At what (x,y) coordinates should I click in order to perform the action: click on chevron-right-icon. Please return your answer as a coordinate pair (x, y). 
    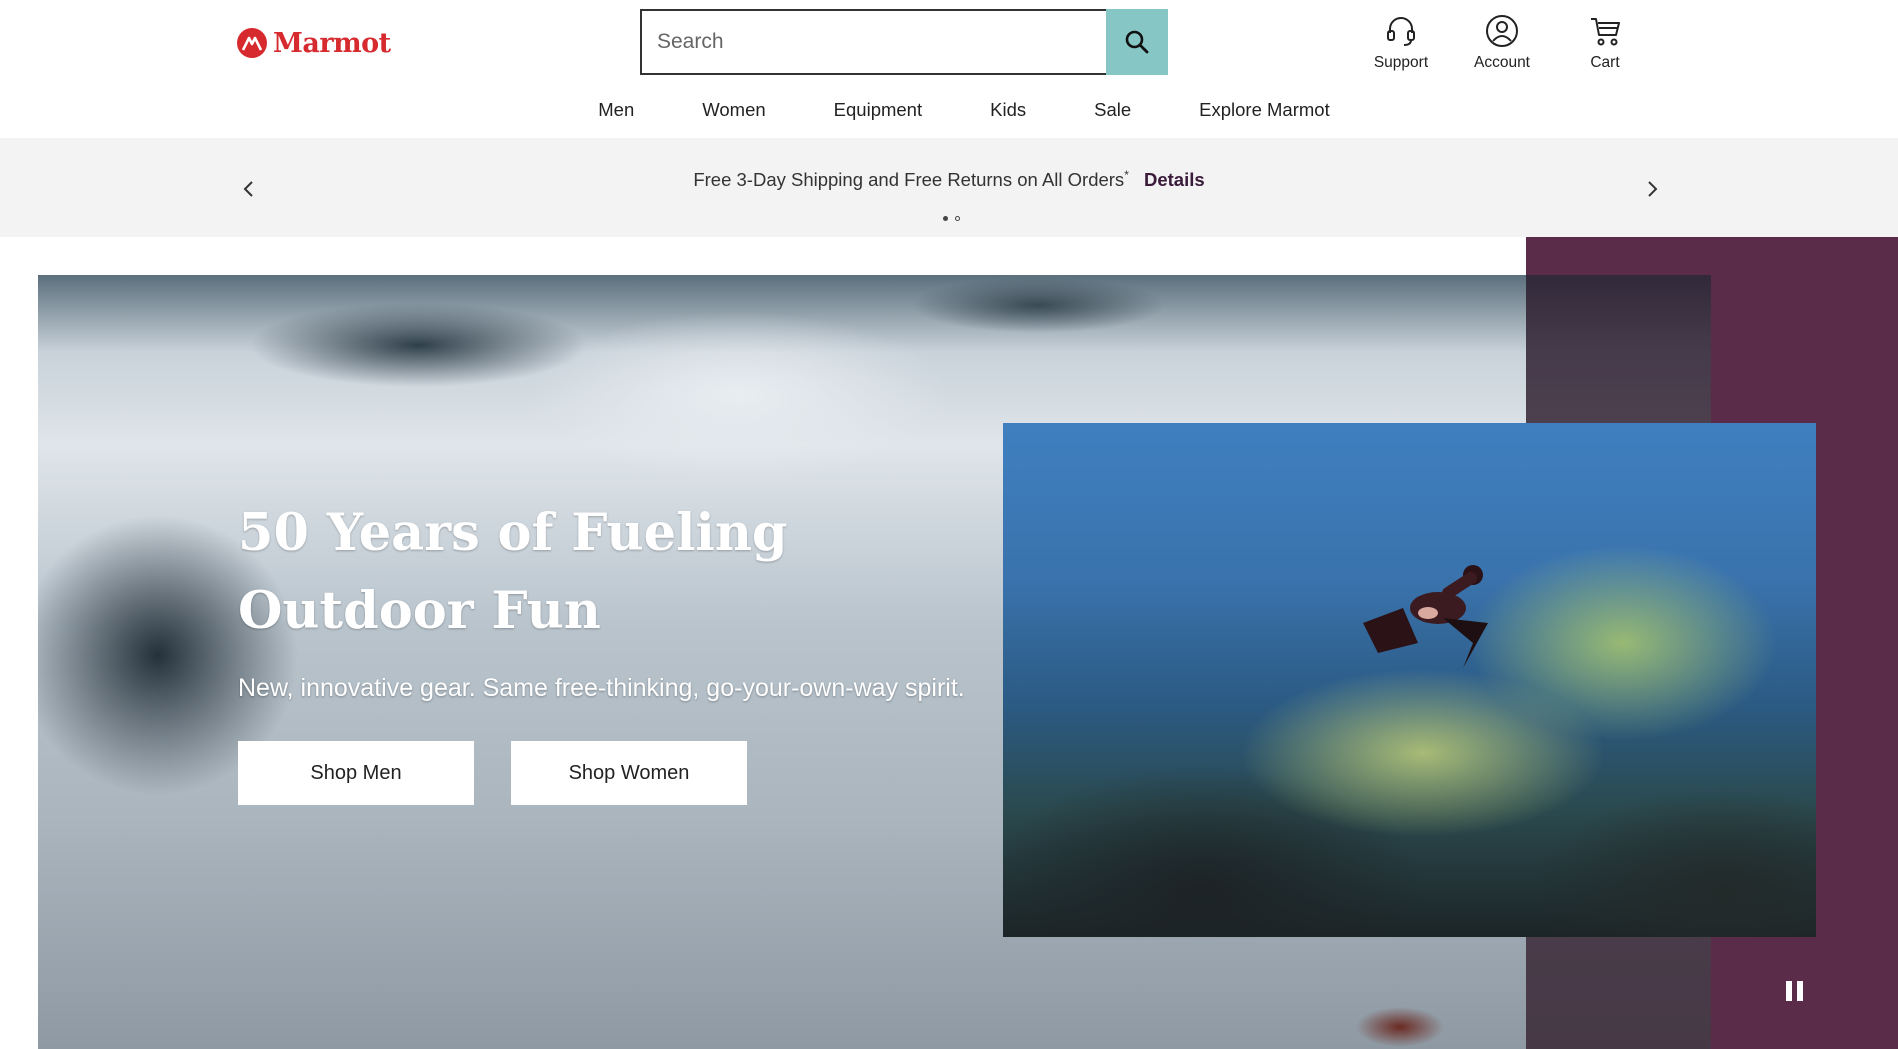
    Looking at the image, I should click on (1653, 189).